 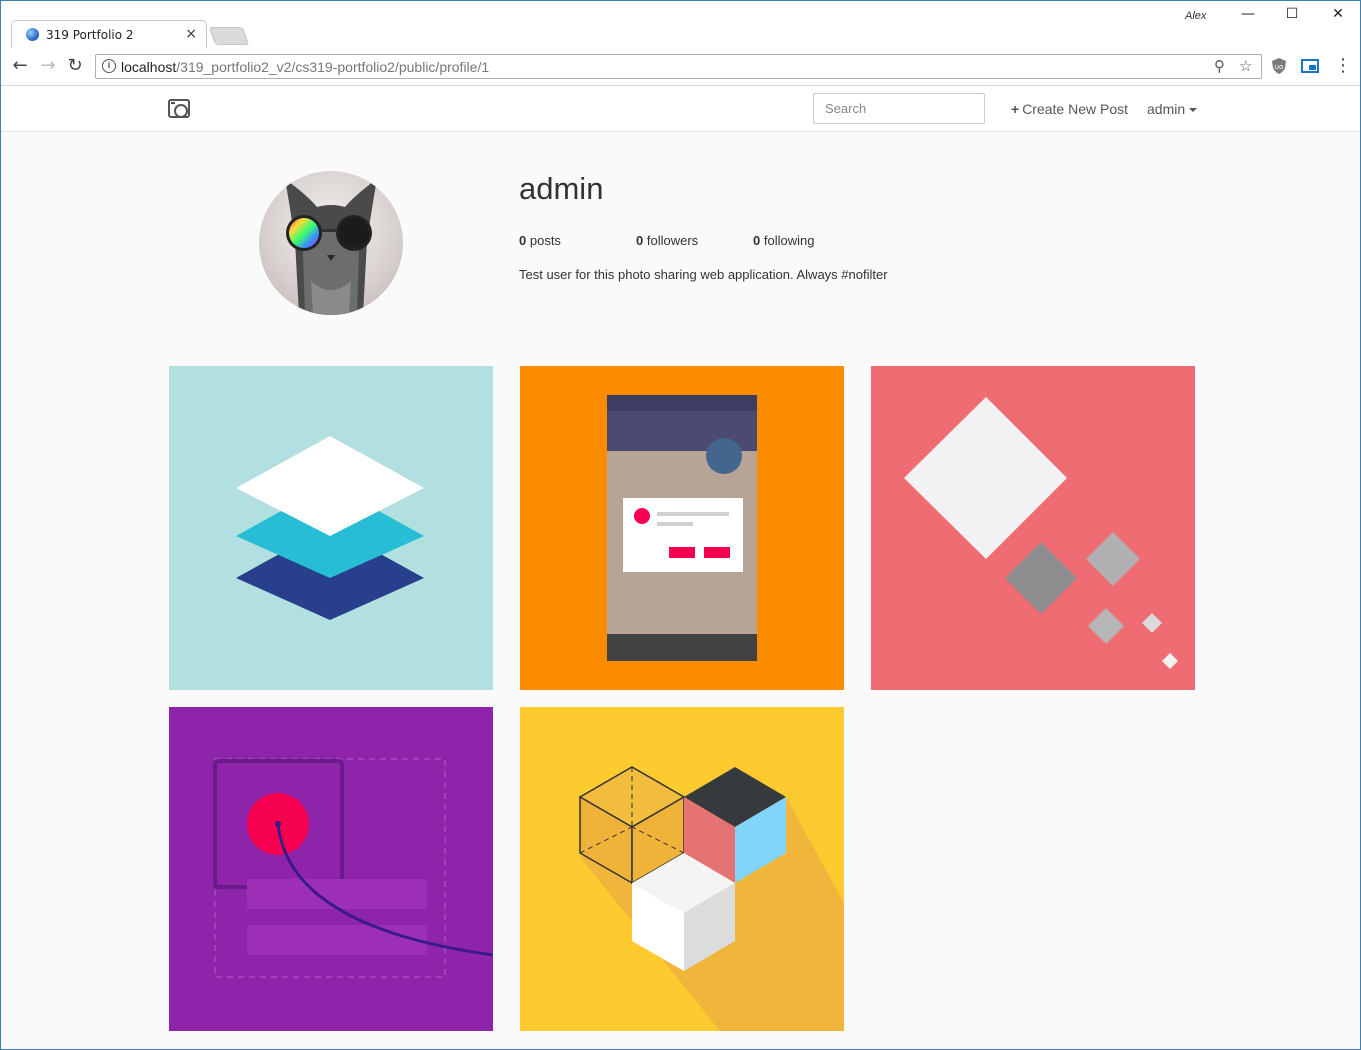 What do you see at coordinates (1310, 66) in the screenshot?
I see `screen-capture-icon` at bounding box center [1310, 66].